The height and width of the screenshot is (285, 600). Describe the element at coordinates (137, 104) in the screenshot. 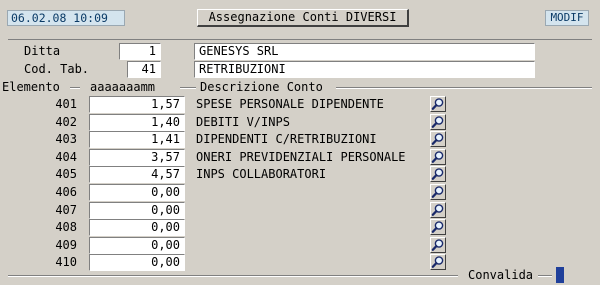

I see `row-value-field: 1,57` at that location.